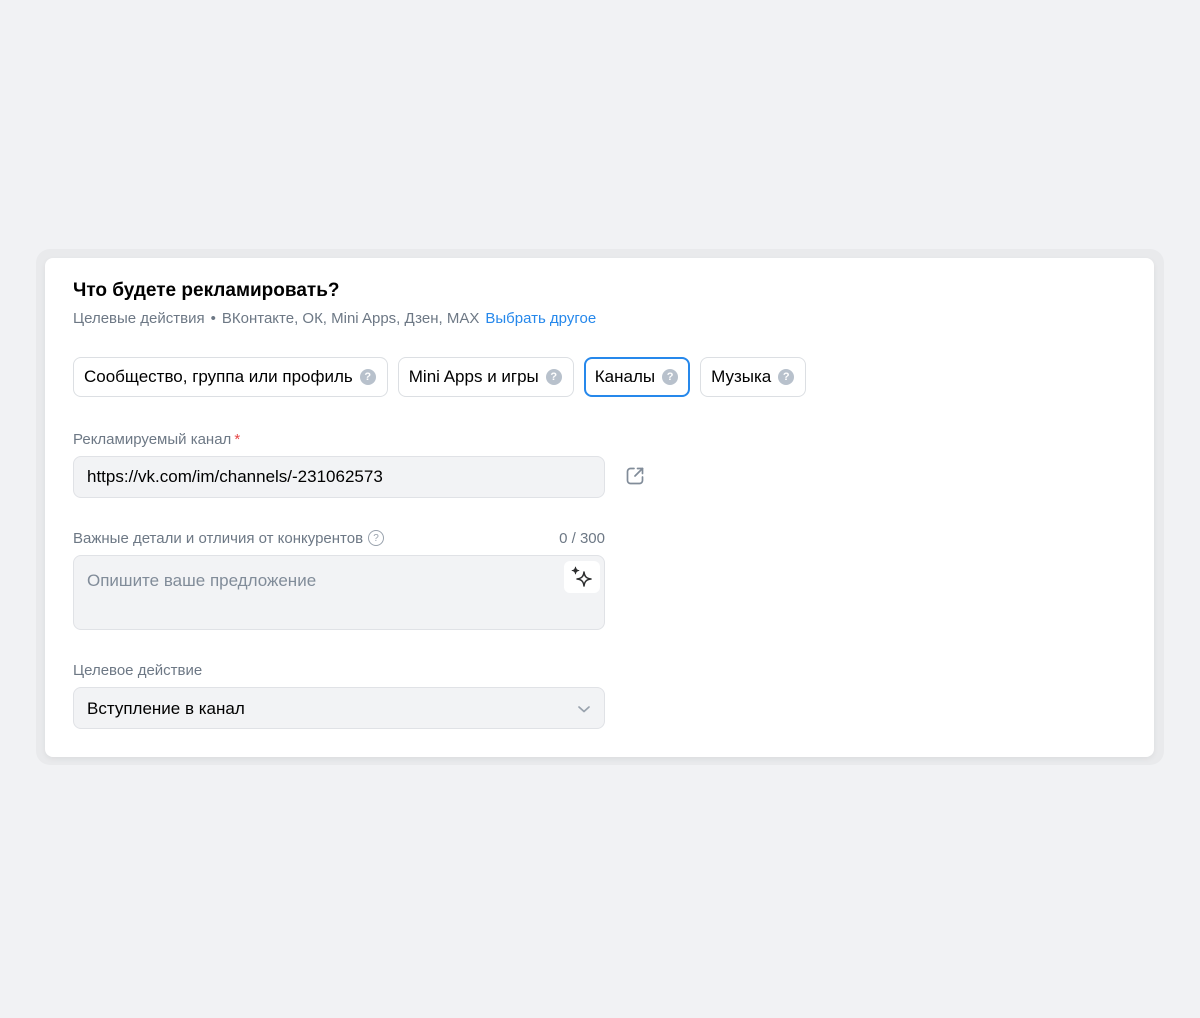 The image size is (1200, 1018). I want to click on subtitle-prefix: Целевые действия, so click(139, 318).